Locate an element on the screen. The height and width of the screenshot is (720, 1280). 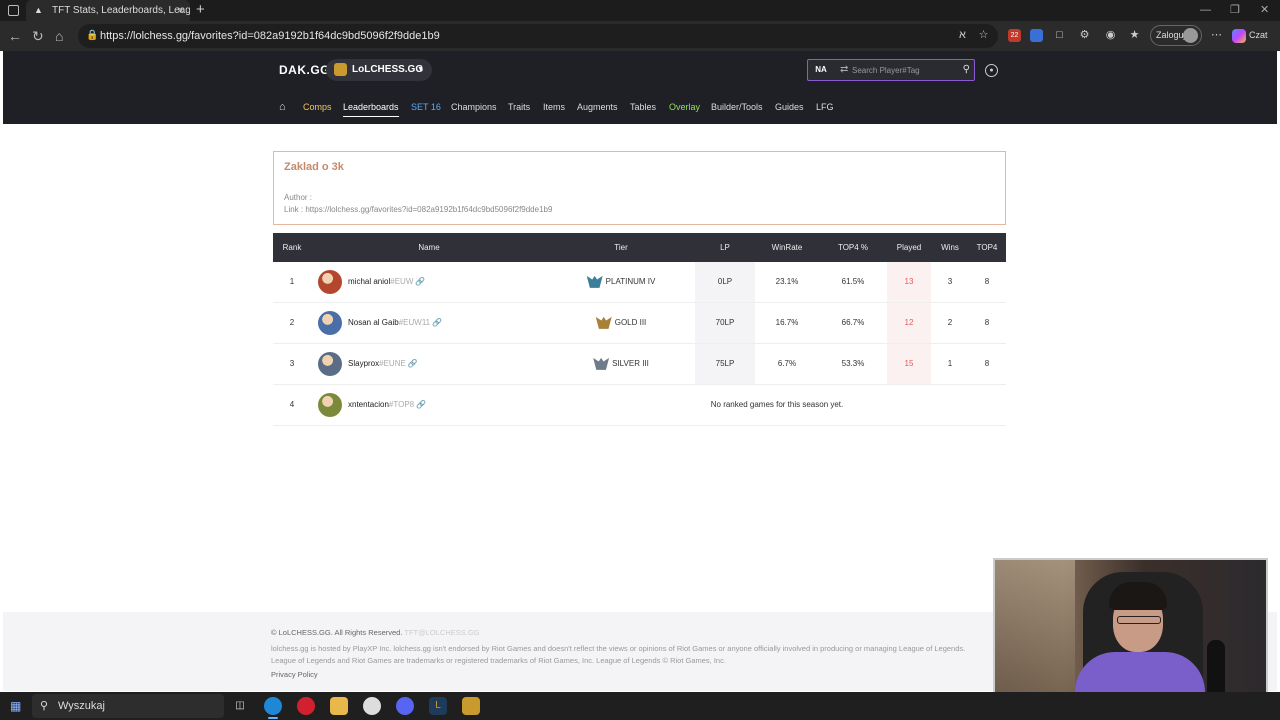
tier-badge: PLATINUM IV is located at coordinates (620, 282).